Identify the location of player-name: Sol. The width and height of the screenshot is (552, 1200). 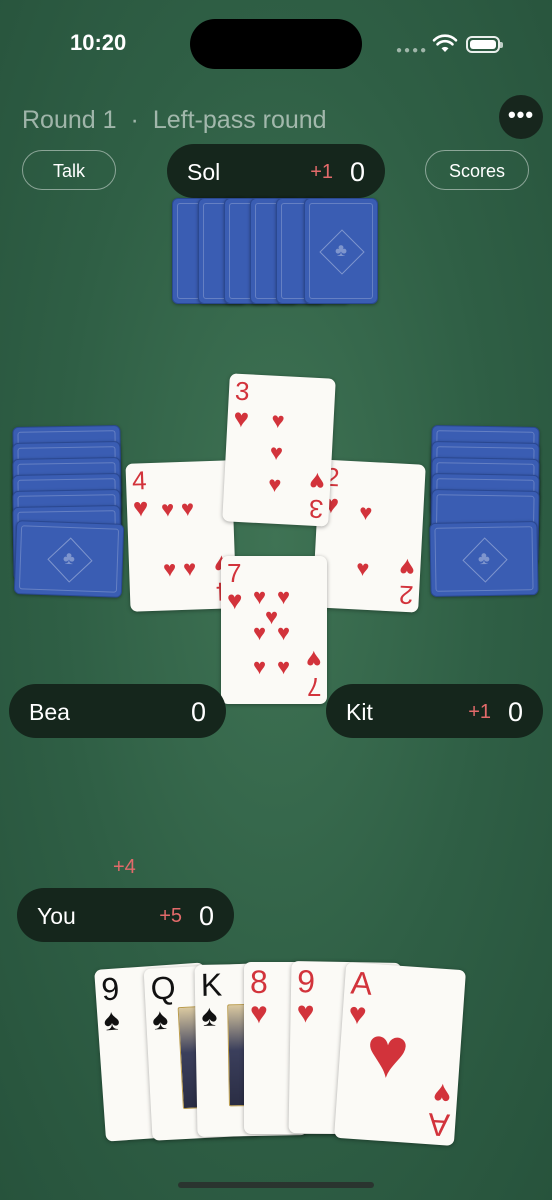
(204, 172).